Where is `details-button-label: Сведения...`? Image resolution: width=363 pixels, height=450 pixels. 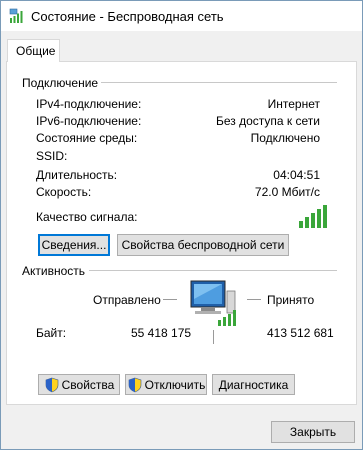
details-button-label: Сведения... is located at coordinates (74, 245).